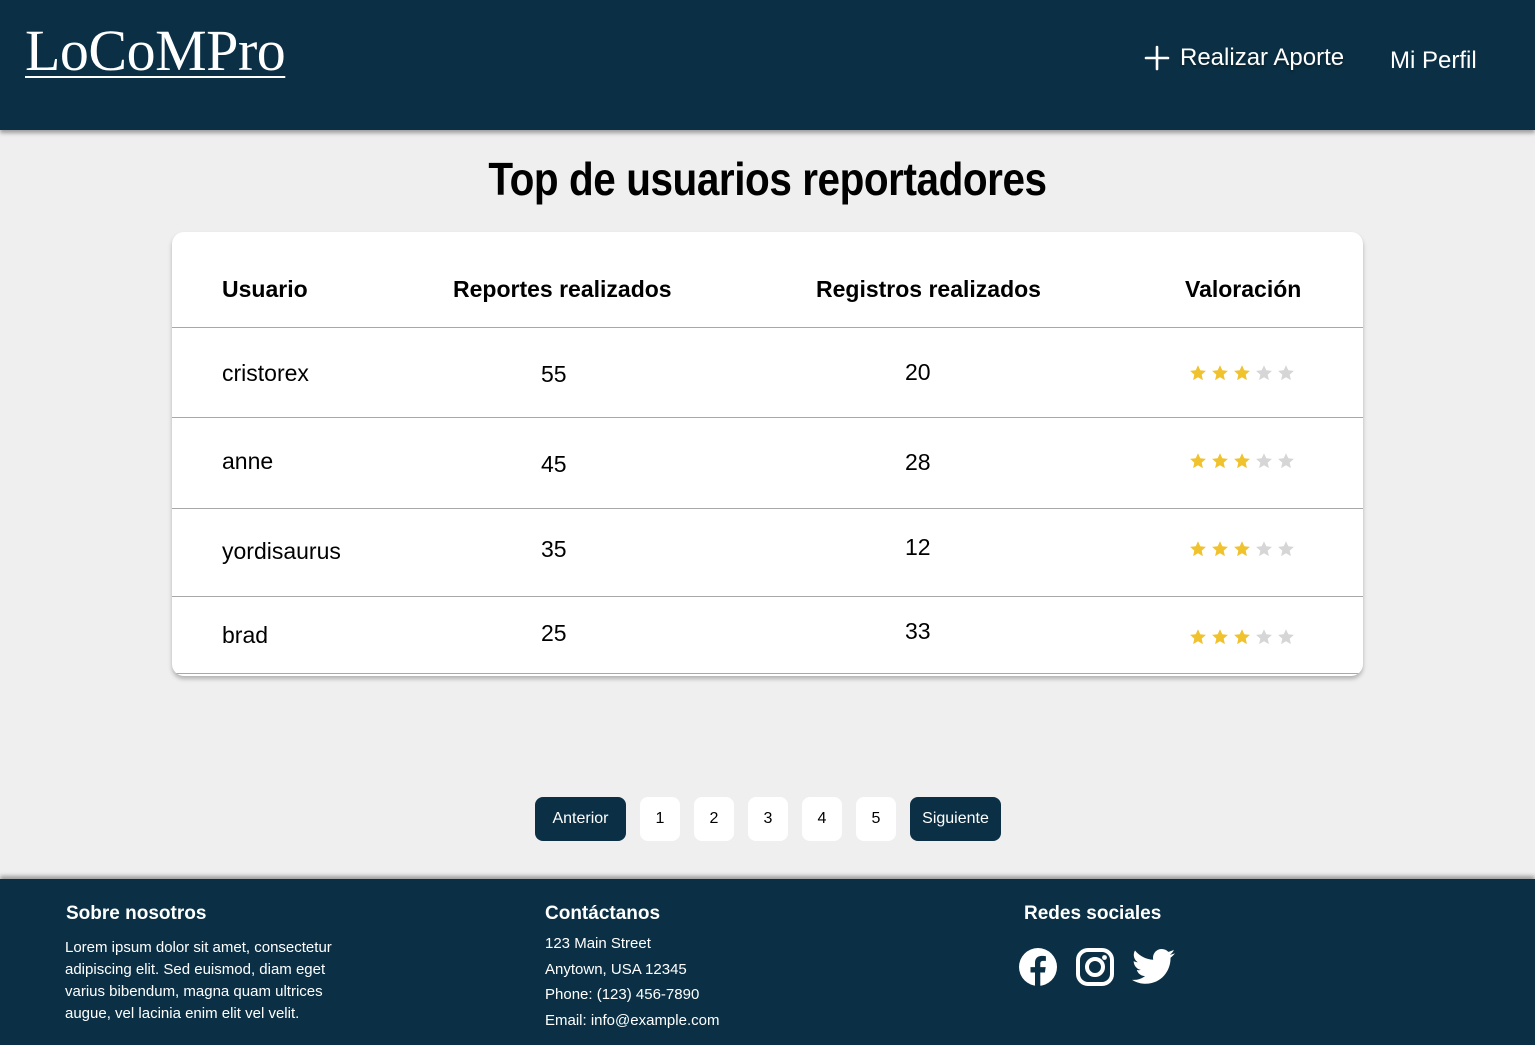 Image resolution: width=1535 pixels, height=1045 pixels. What do you see at coordinates (1154, 967) in the screenshot?
I see `twitter-icon` at bounding box center [1154, 967].